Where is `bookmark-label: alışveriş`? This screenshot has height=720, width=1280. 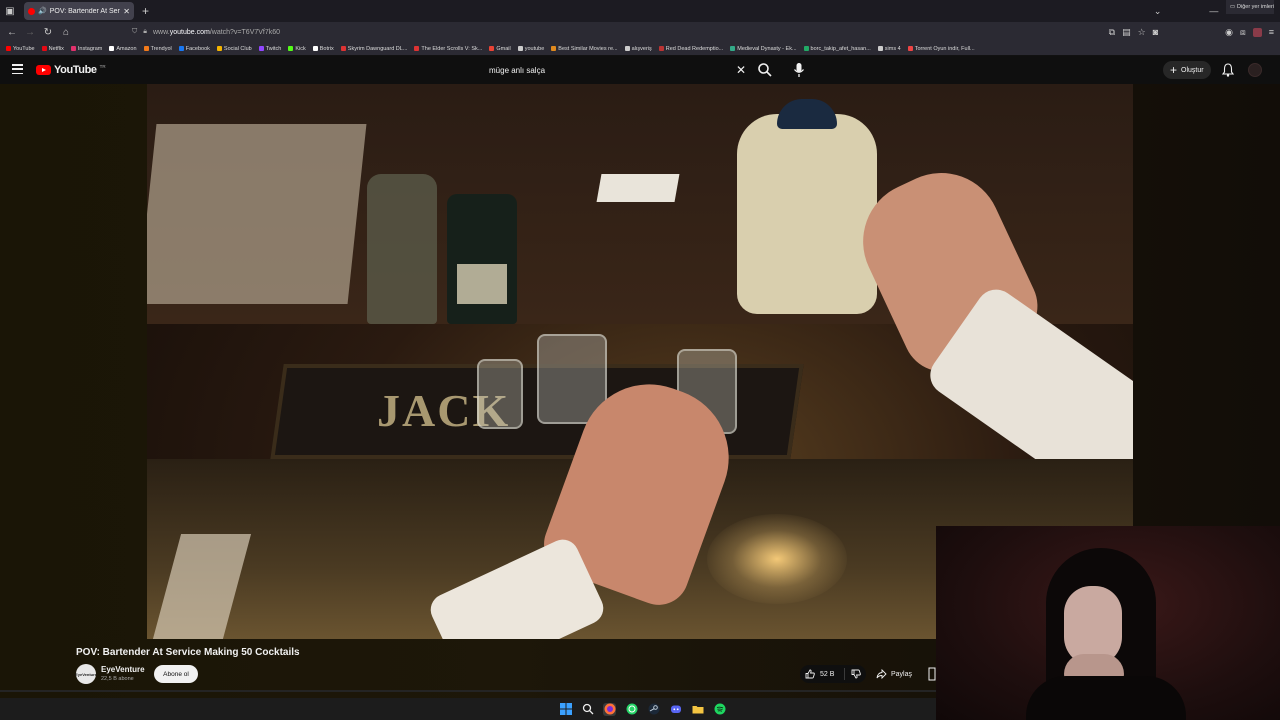
bookmark-label: alışveriş is located at coordinates (641, 48).